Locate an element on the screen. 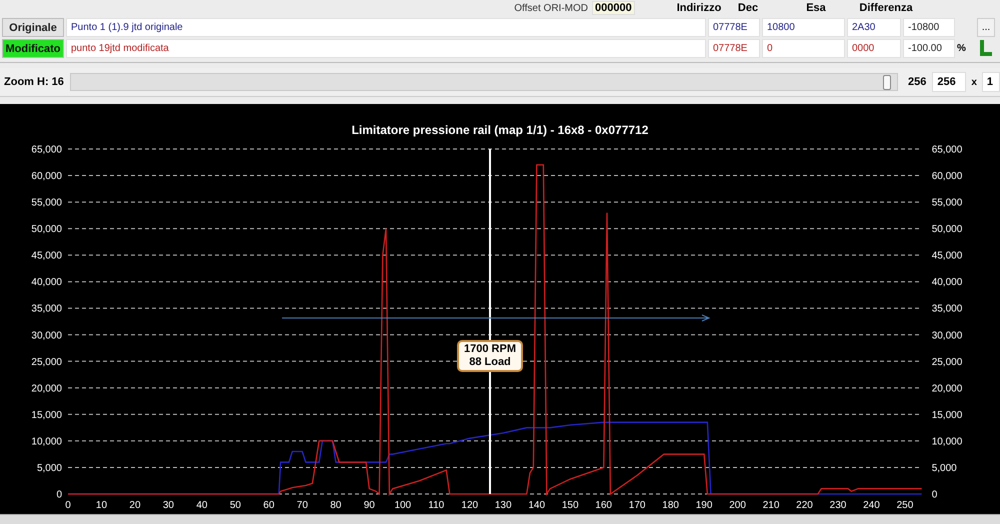 Image resolution: width=1000 pixels, height=524 pixels. x-tick-label: 240 is located at coordinates (871, 505).